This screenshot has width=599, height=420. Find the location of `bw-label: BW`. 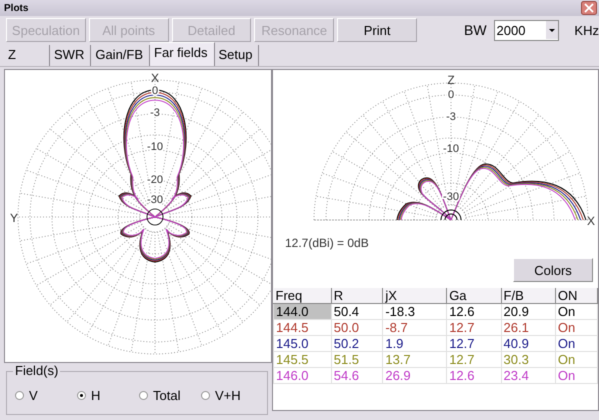

bw-label: BW is located at coordinates (475, 30).